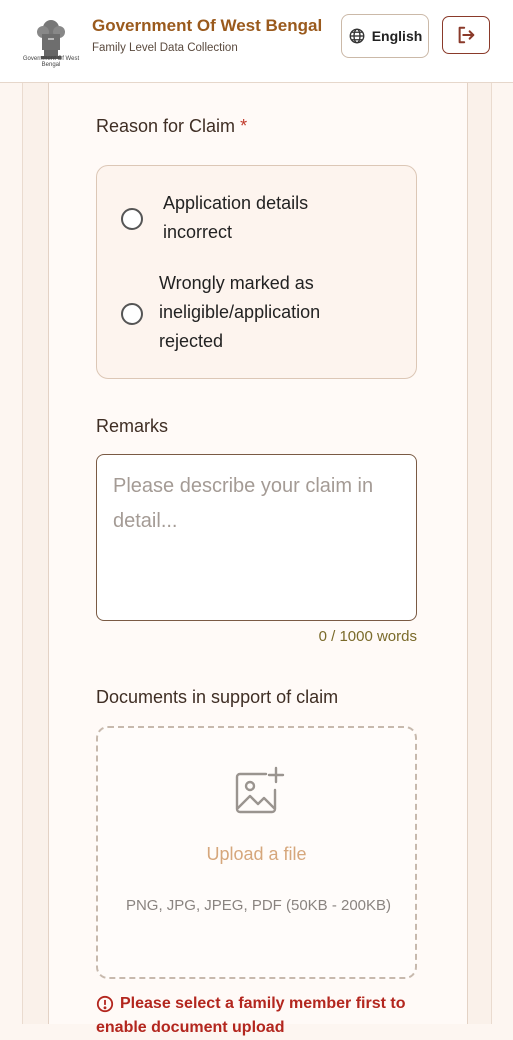  I want to click on add-image-icon, so click(260, 790).